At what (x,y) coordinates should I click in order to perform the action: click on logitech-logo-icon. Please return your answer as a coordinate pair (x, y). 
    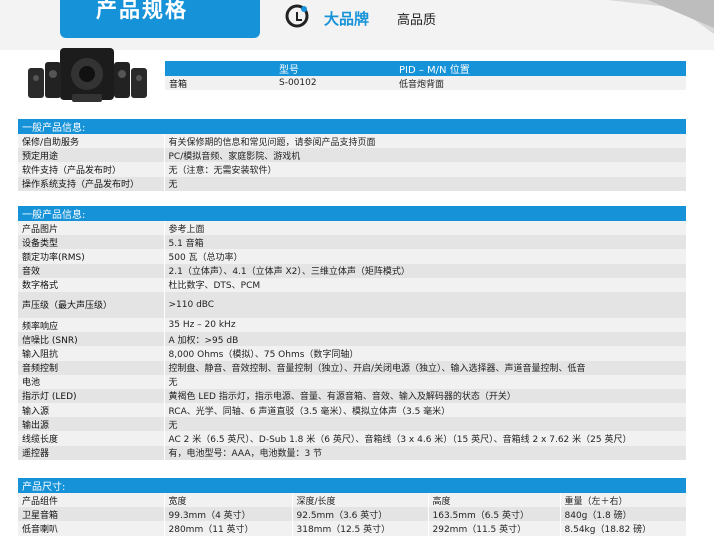
    Looking at the image, I should click on (297, 16).